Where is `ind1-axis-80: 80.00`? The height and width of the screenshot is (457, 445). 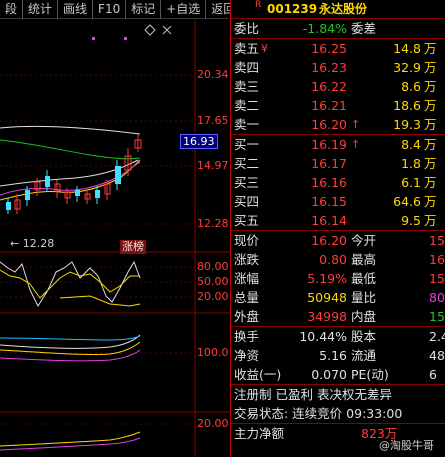
ind1-axis-80: 80.00 is located at coordinates (213, 266).